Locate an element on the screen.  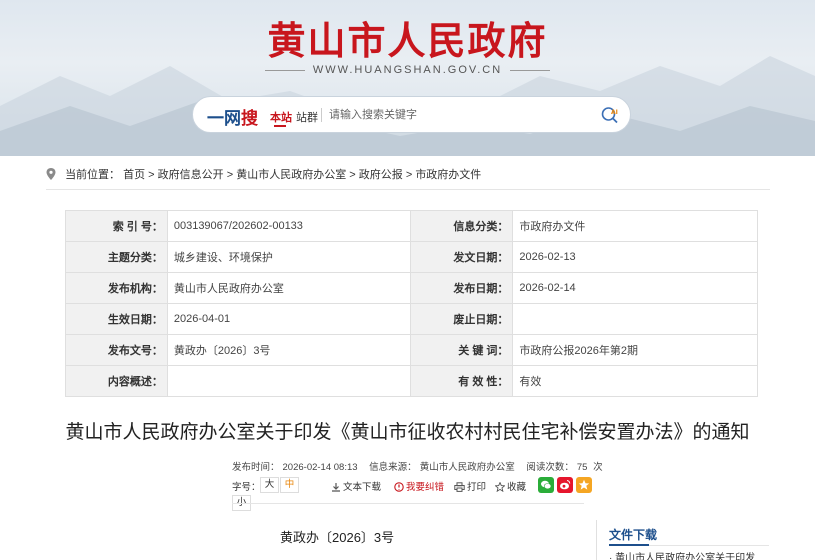
publish-time-label: 发布时间： is located at coordinates (256, 467).